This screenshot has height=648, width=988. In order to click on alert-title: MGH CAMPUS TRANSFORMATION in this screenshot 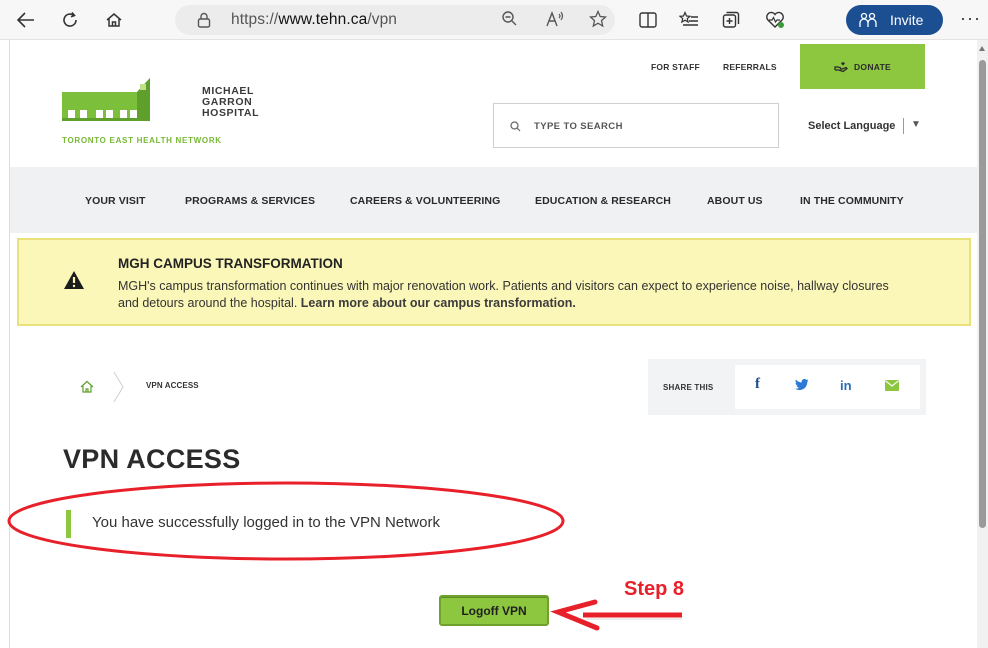, I will do `click(230, 263)`.